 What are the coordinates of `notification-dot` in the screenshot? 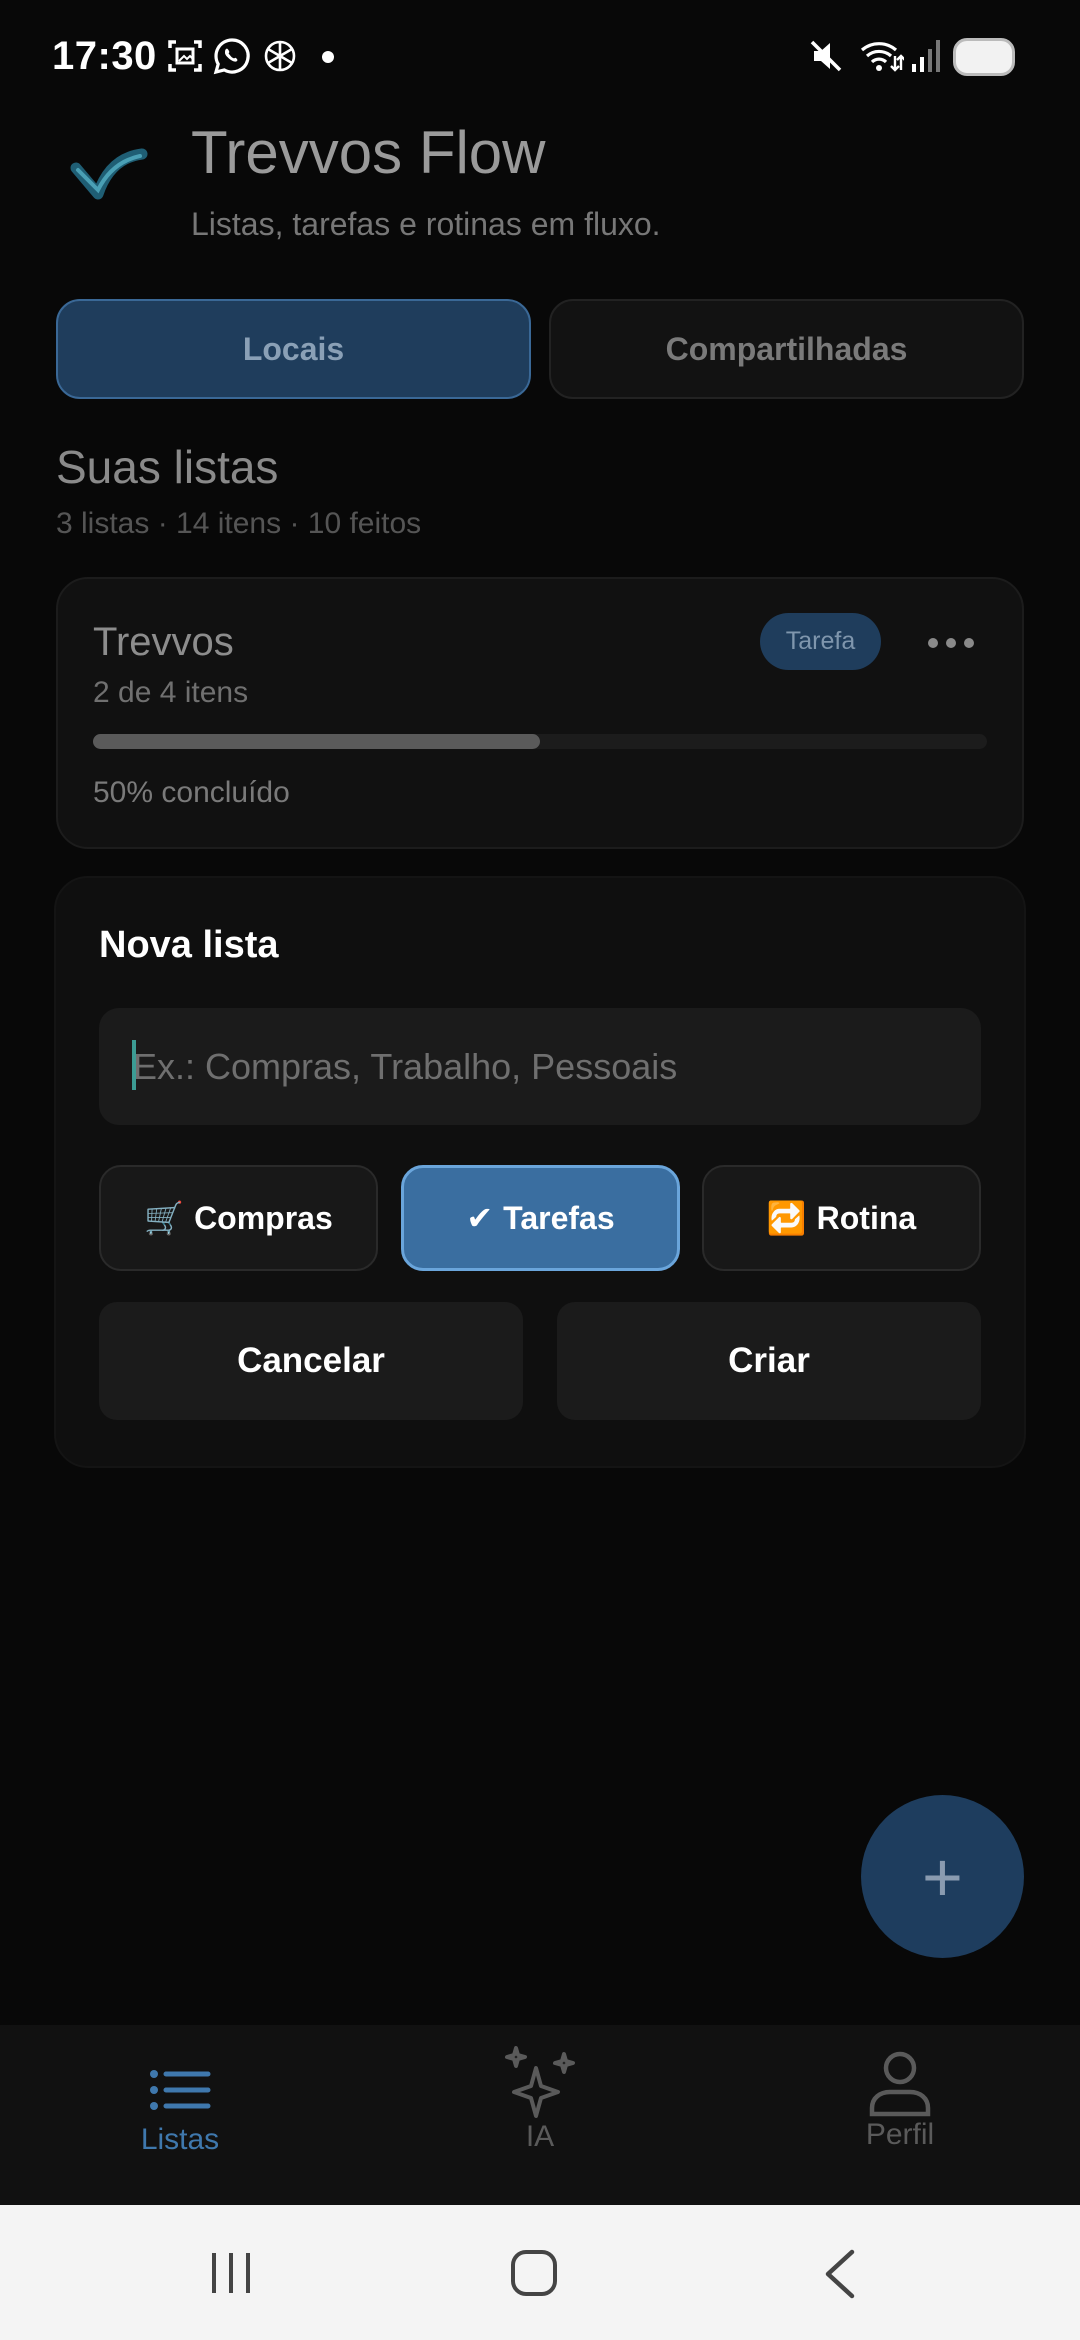 It's located at (328, 57).